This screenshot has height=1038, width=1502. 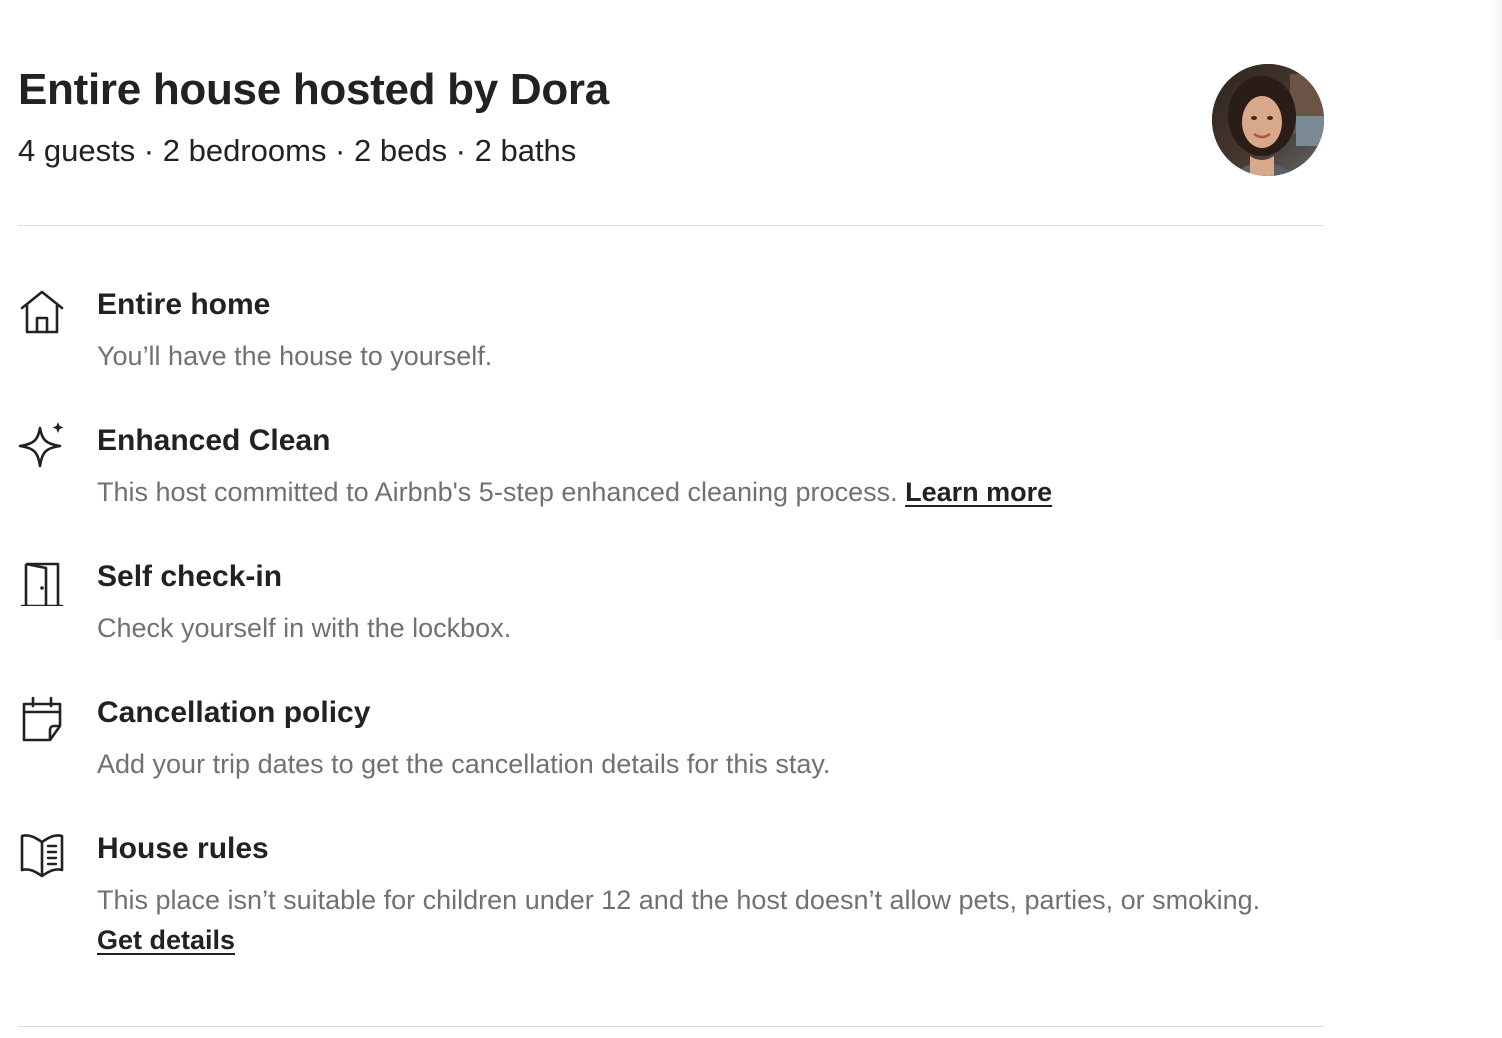 What do you see at coordinates (42, 446) in the screenshot?
I see `sparkle-icon` at bounding box center [42, 446].